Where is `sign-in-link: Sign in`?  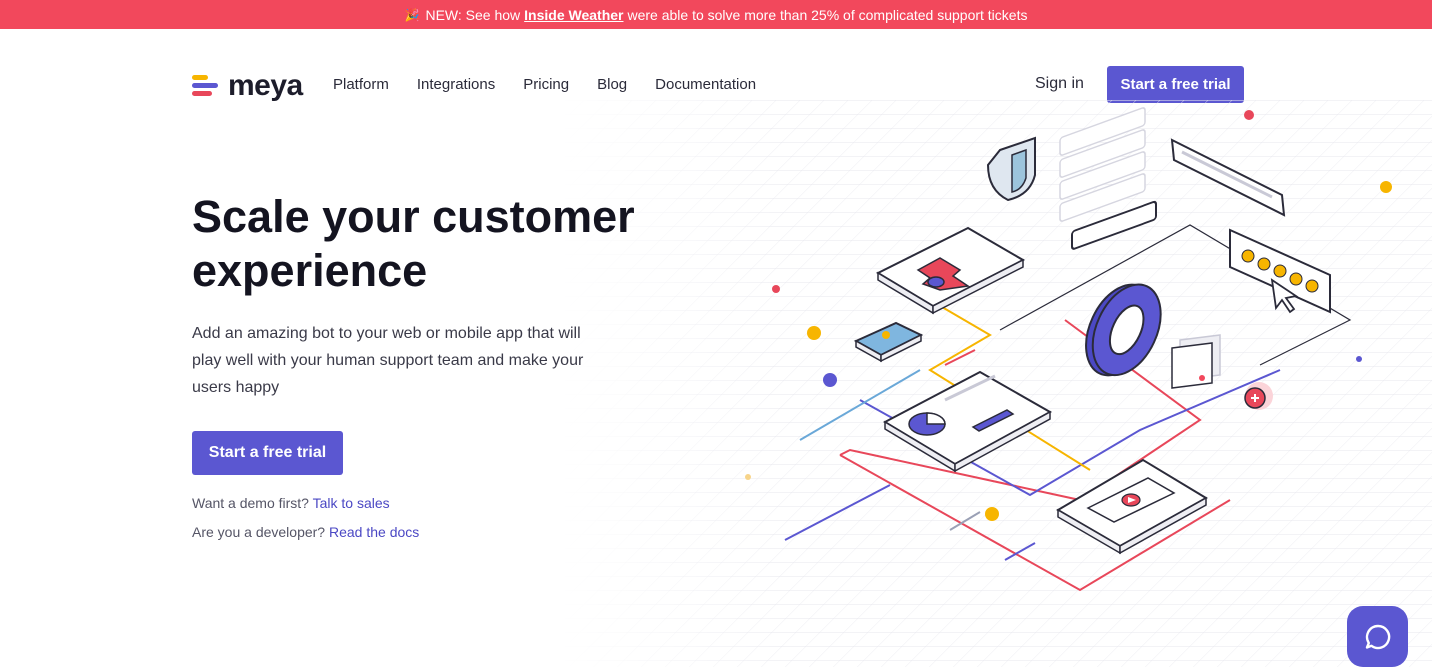 sign-in-link: Sign in is located at coordinates (1059, 84).